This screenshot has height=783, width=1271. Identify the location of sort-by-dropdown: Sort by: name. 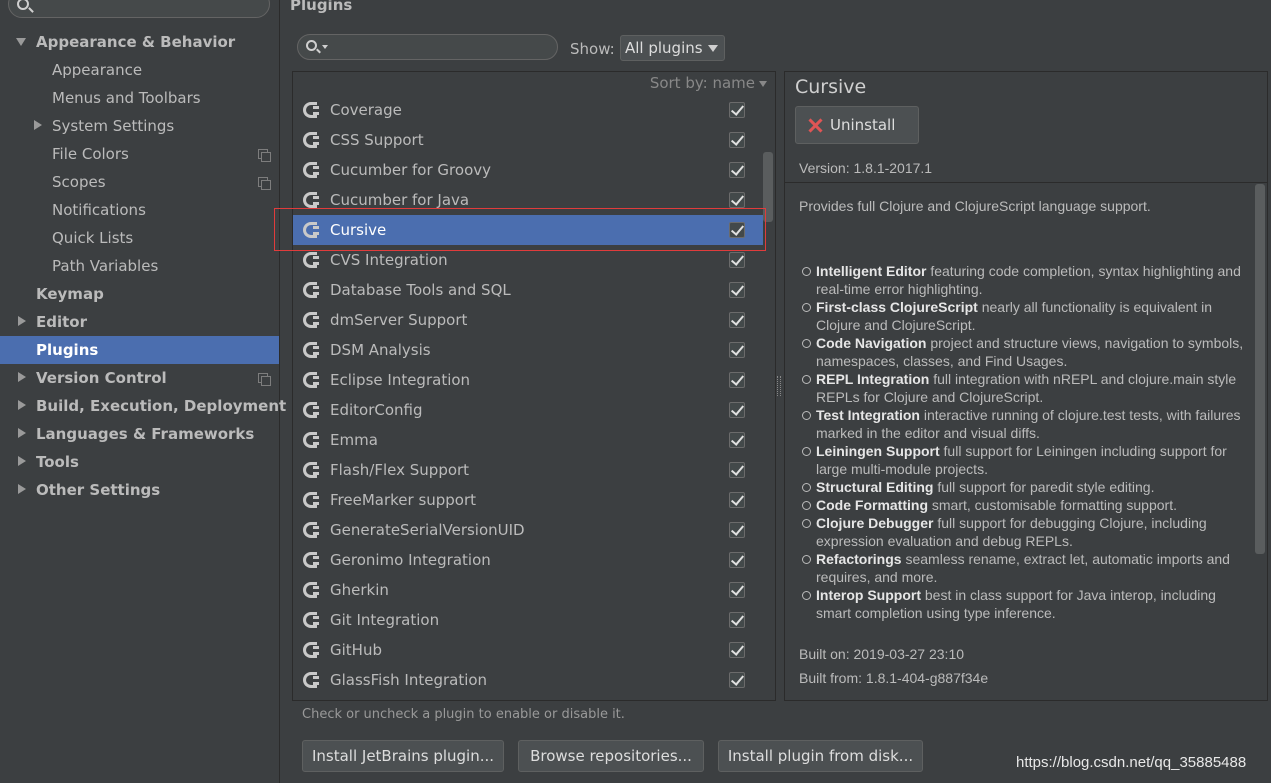
(708, 83).